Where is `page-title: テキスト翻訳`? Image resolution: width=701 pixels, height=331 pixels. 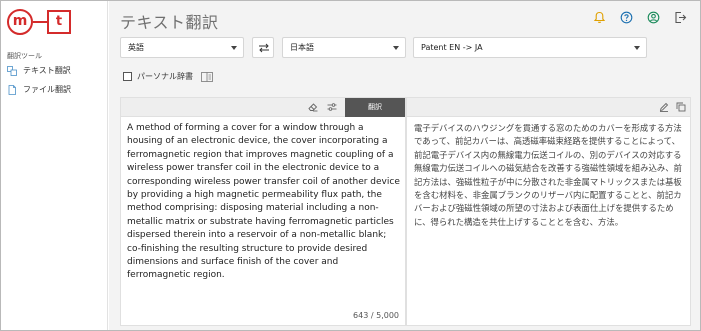 page-title: テキスト翻訳 is located at coordinates (169, 22).